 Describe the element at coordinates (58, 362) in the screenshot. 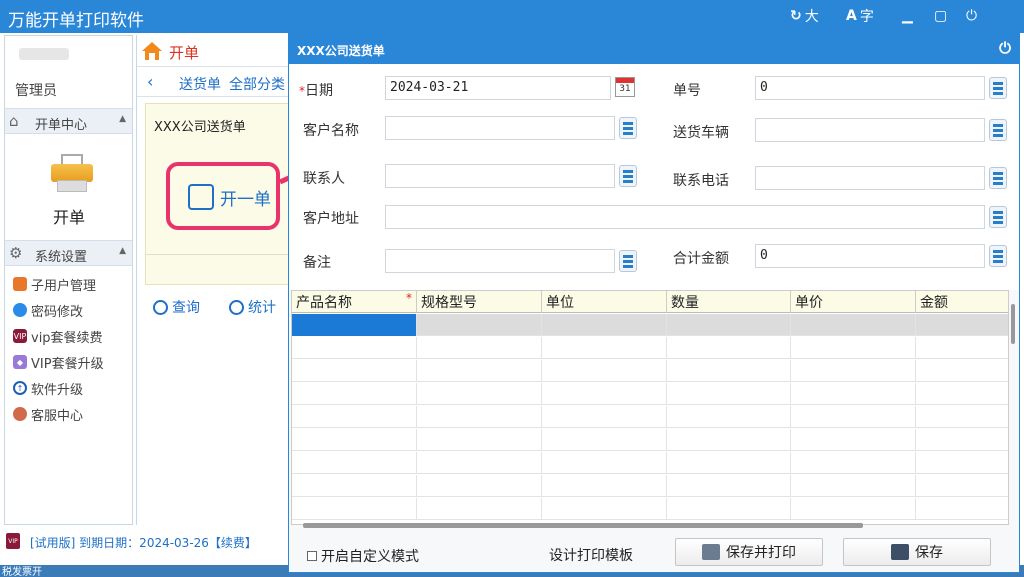

I see `sidebar-item-vip-upgrade: ◆ VIP套餐升级` at that location.